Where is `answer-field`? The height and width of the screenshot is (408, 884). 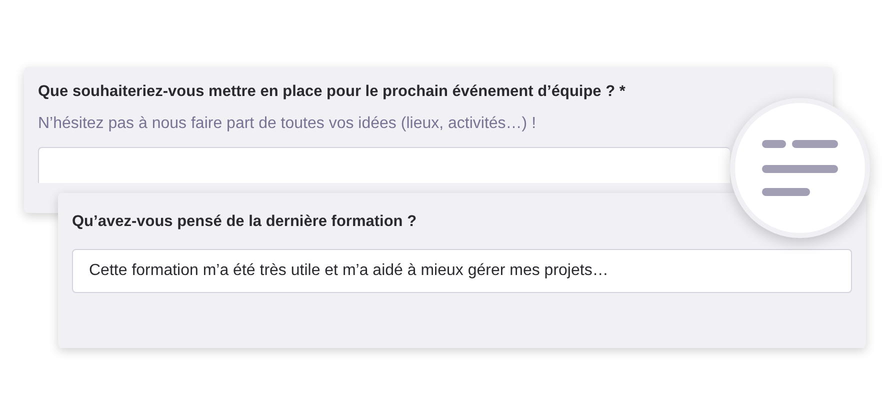
answer-field is located at coordinates (384, 165).